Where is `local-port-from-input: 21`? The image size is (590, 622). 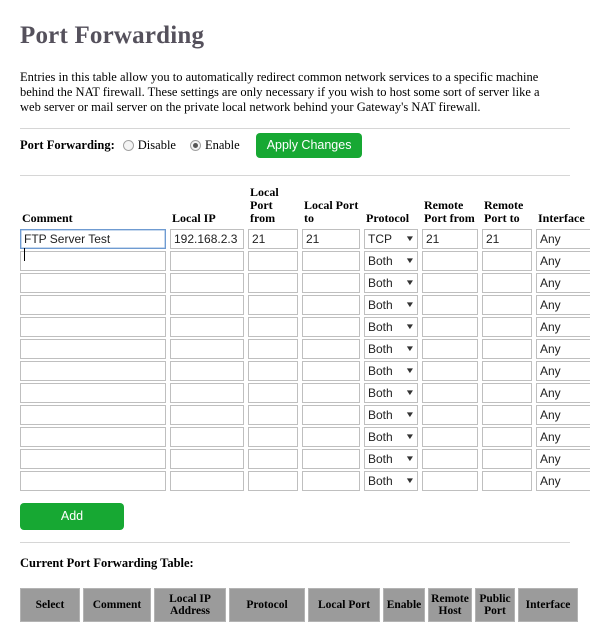
local-port-from-input: 21 is located at coordinates (273, 238).